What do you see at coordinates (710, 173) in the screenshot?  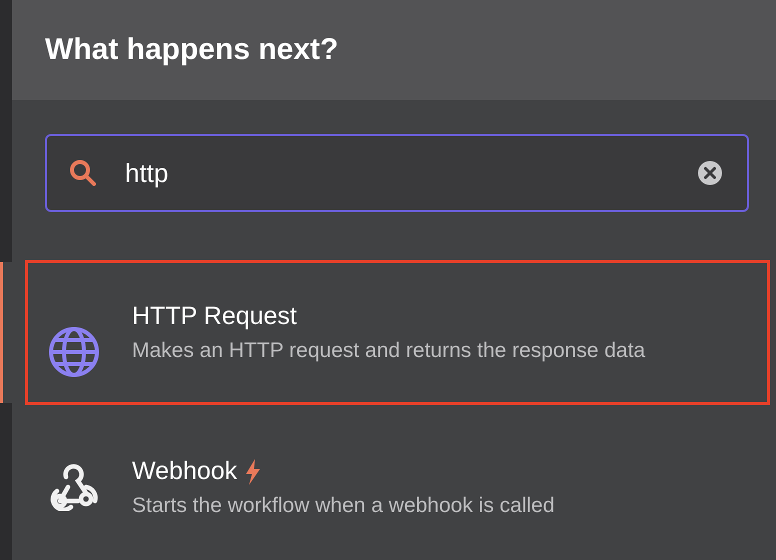 I see `clear-icon` at bounding box center [710, 173].